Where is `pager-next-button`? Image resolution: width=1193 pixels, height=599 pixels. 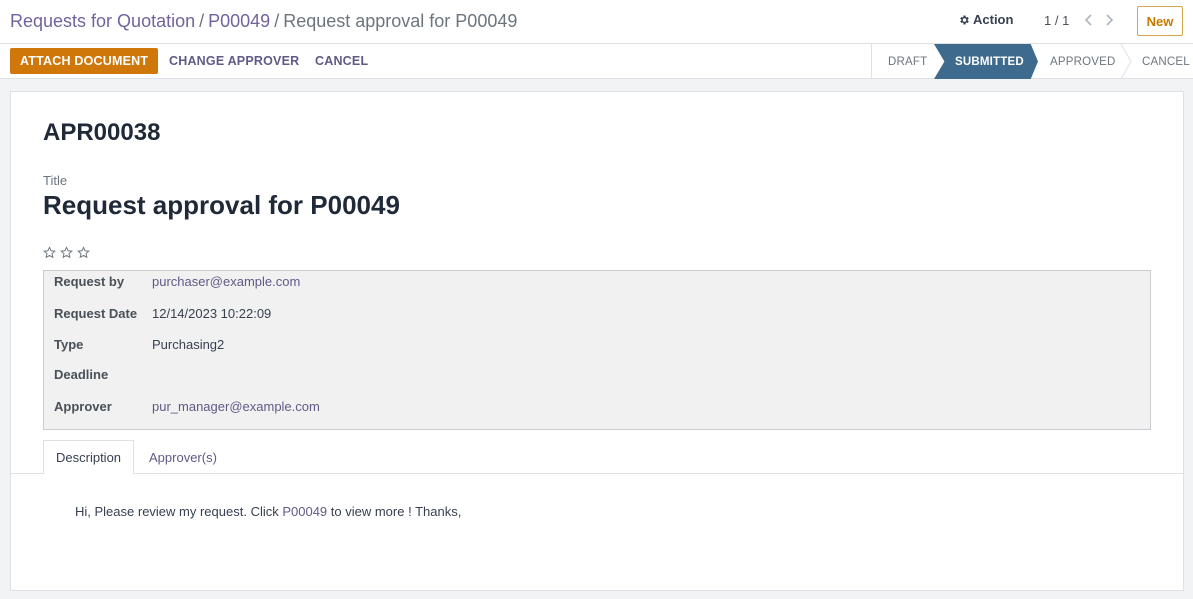
pager-next-button is located at coordinates (1109, 20).